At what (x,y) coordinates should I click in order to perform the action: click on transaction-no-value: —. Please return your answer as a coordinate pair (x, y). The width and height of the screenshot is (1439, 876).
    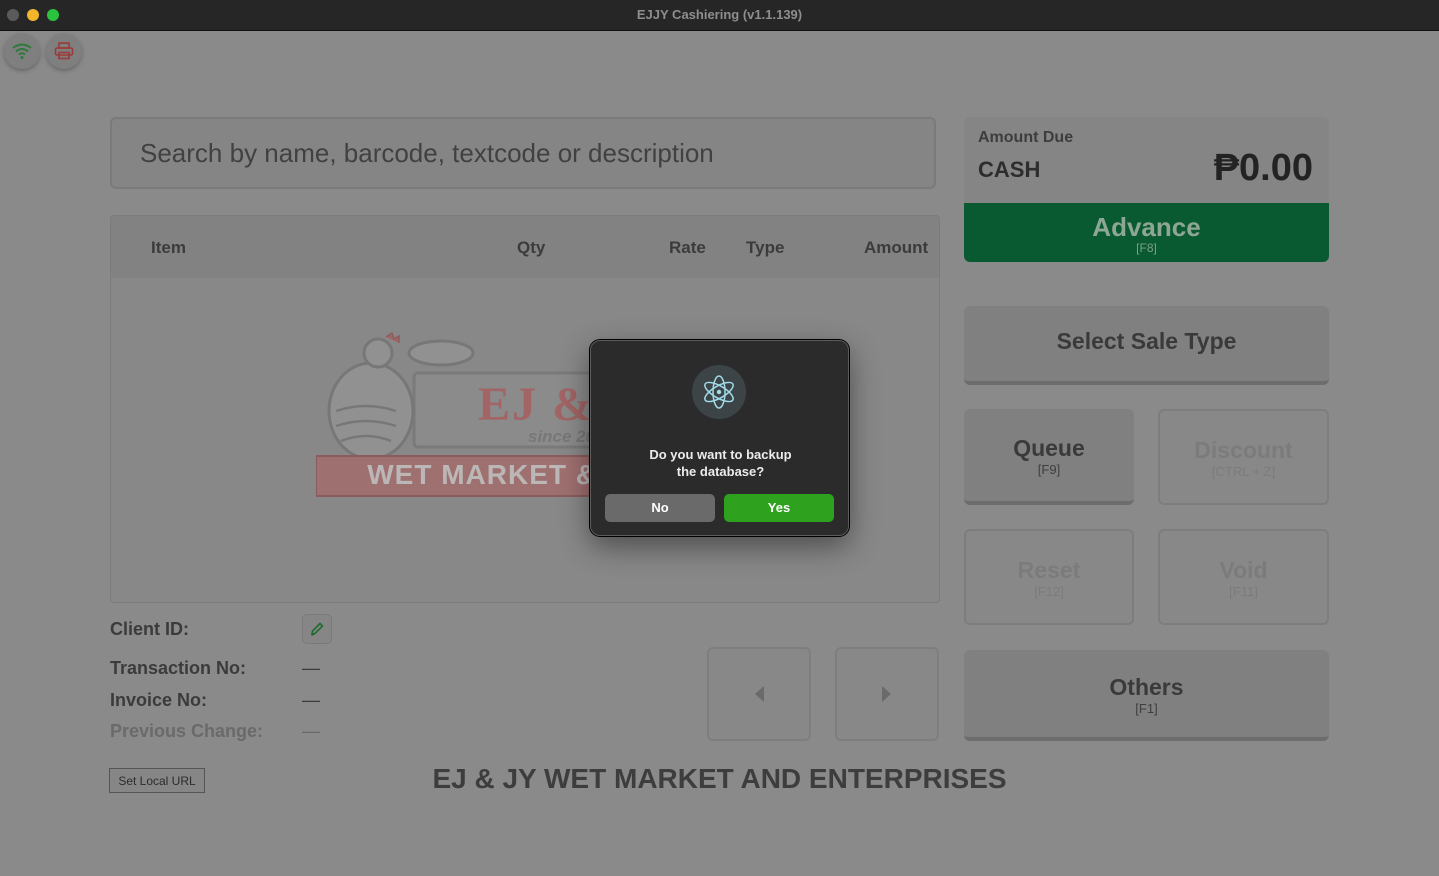
    Looking at the image, I should click on (311, 668).